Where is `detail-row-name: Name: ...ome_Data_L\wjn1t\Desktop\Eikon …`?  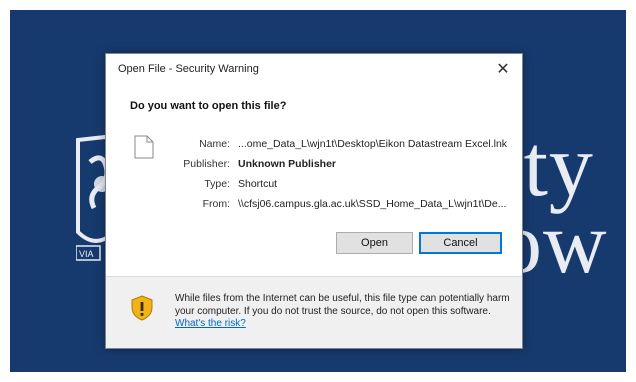
detail-row-name: Name: ...ome_Data_L\wjn1t\Desktop\Eikon … is located at coordinates (334, 148).